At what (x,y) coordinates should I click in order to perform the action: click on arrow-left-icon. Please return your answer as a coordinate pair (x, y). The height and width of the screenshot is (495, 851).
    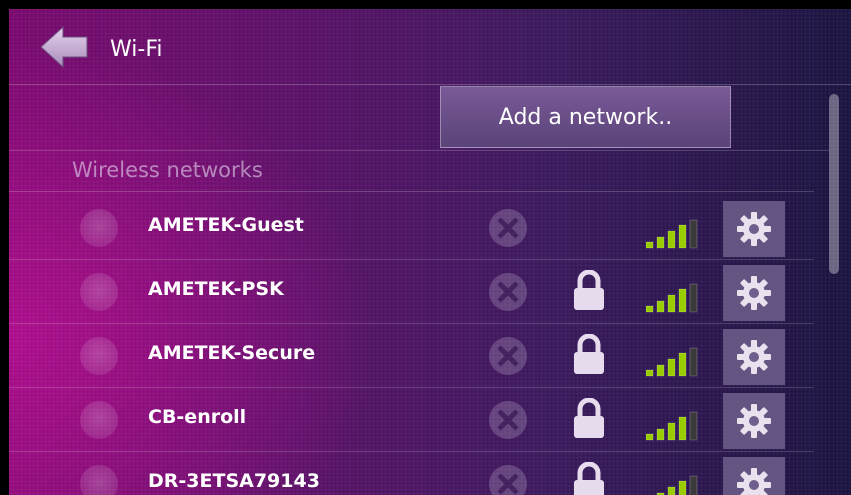
    Looking at the image, I should click on (64, 47).